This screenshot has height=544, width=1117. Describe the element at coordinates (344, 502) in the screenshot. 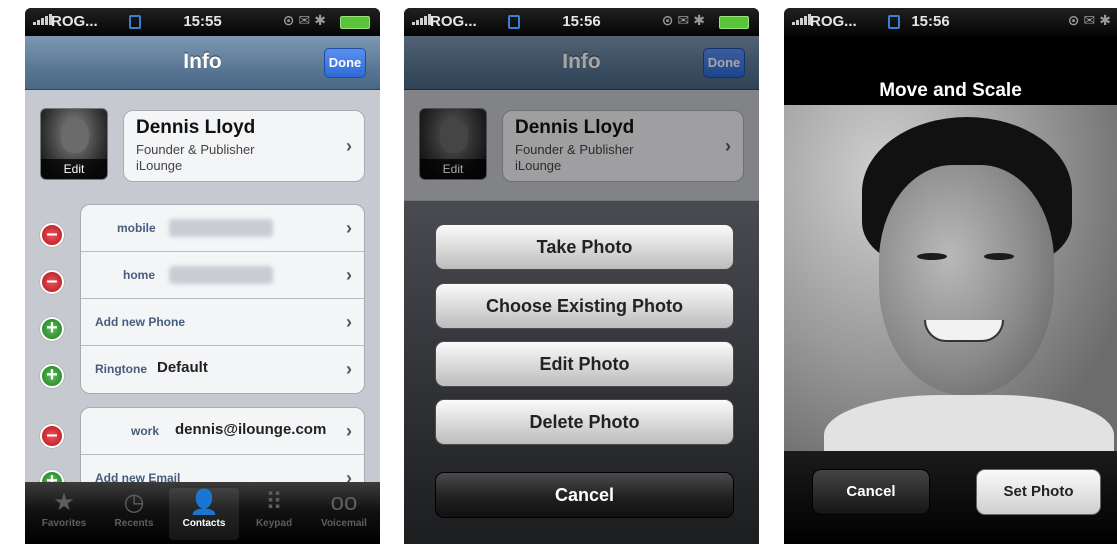

I see `voicemail-icon: oo` at that location.